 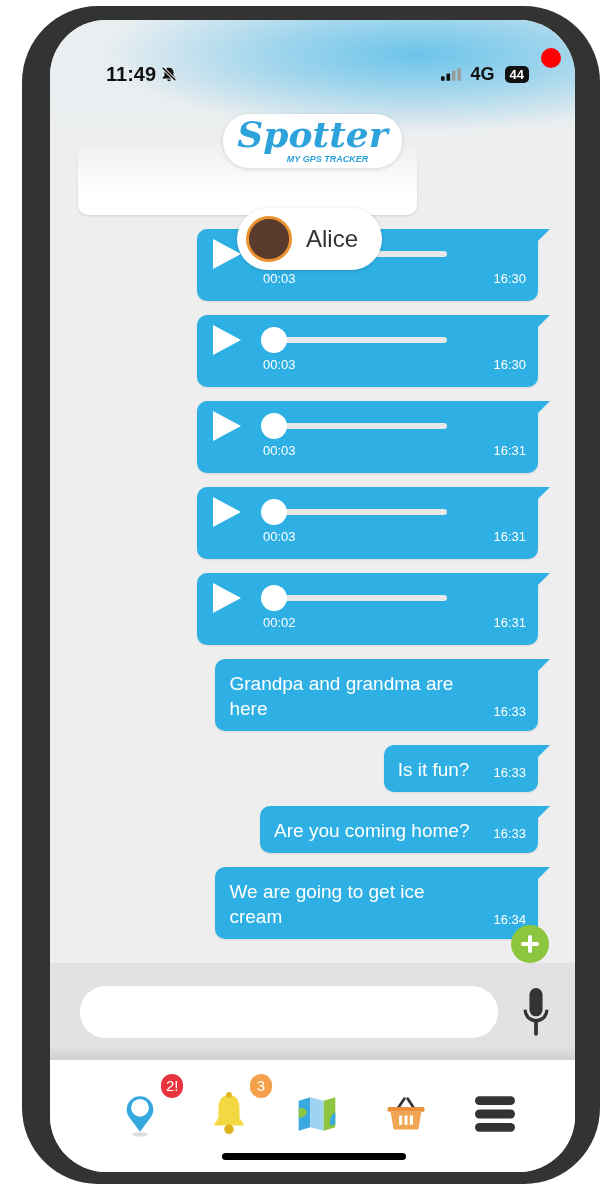 I want to click on audio-duration: 00:02, so click(x=280, y=622).